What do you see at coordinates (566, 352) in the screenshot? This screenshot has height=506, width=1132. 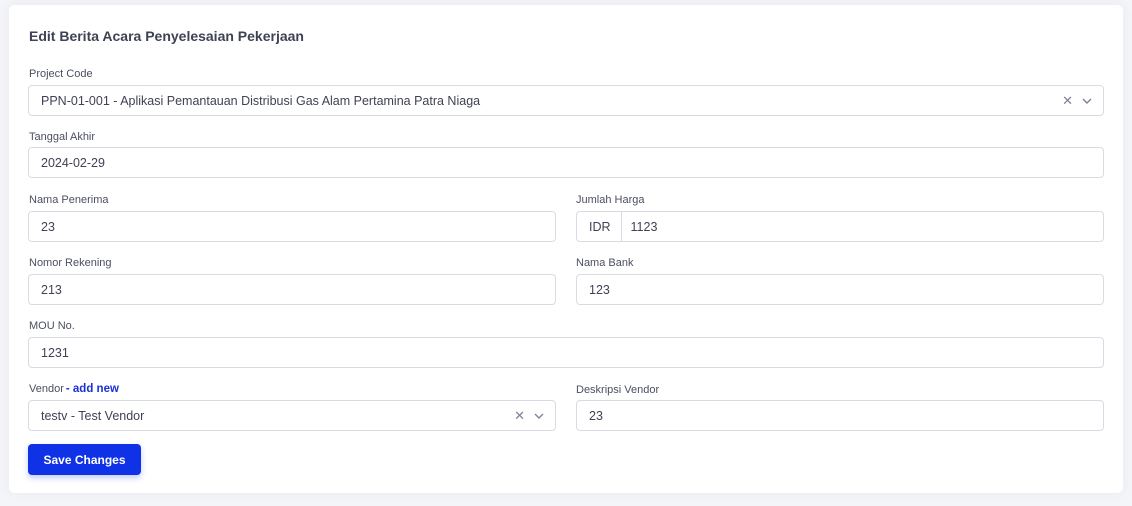 I see `mou-no-input: 1231` at bounding box center [566, 352].